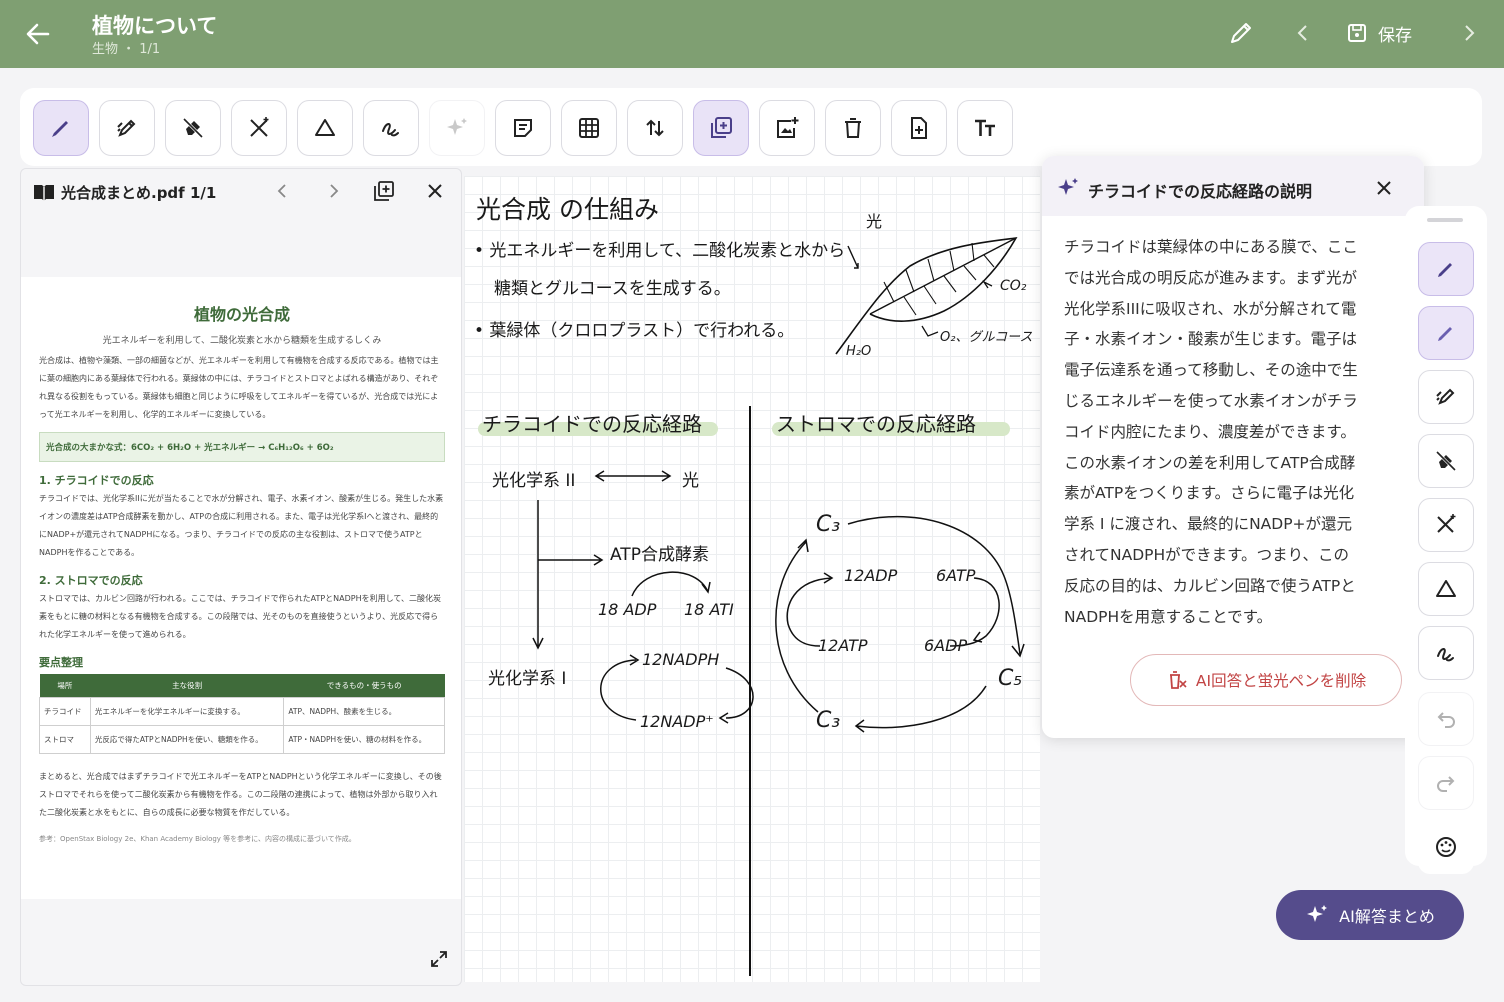 The image size is (1504, 1002). Describe the element at coordinates (634, 331) in the screenshot. I see `canvas-bullet-2: • 葉緑体（クロロプラスト）で行われる。` at that location.